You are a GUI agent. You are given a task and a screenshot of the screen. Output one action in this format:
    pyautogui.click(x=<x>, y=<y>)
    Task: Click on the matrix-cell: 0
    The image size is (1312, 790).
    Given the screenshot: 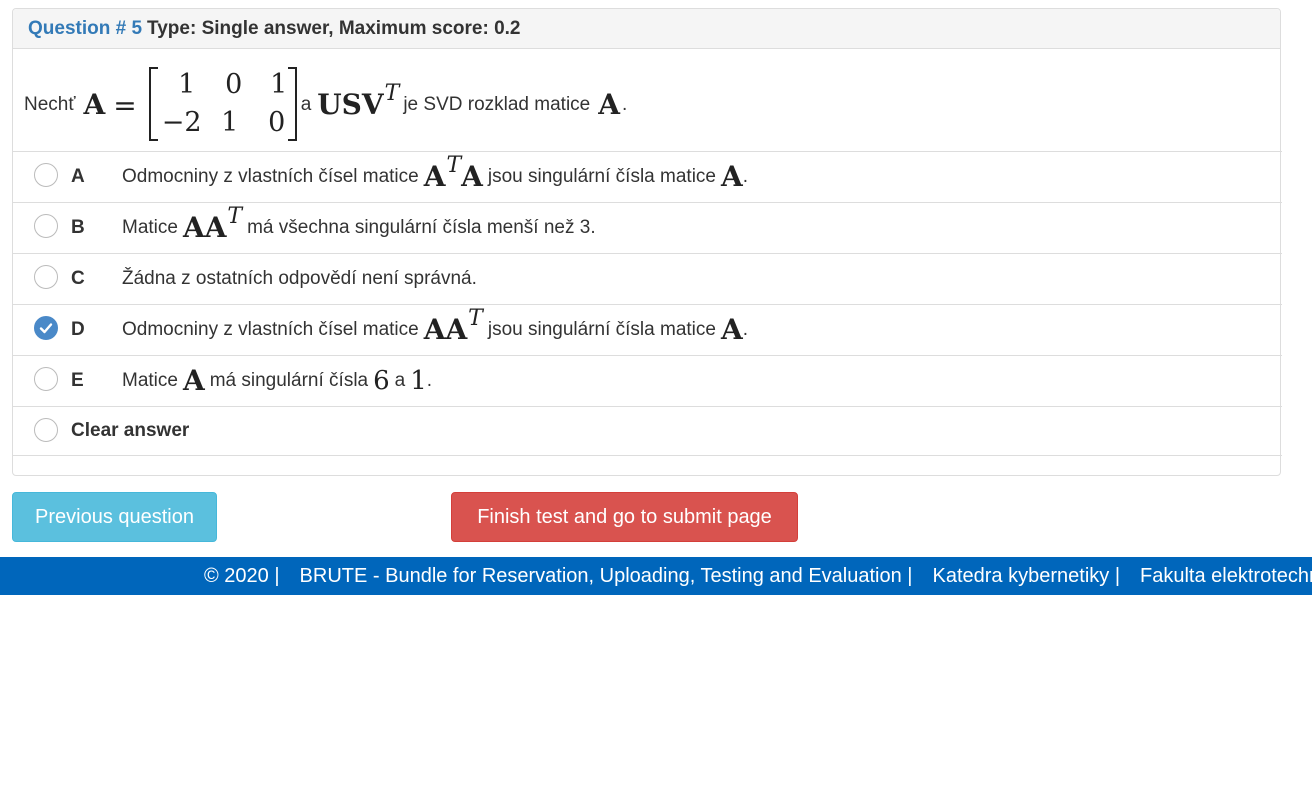 What is the action you would take?
    pyautogui.click(x=234, y=84)
    